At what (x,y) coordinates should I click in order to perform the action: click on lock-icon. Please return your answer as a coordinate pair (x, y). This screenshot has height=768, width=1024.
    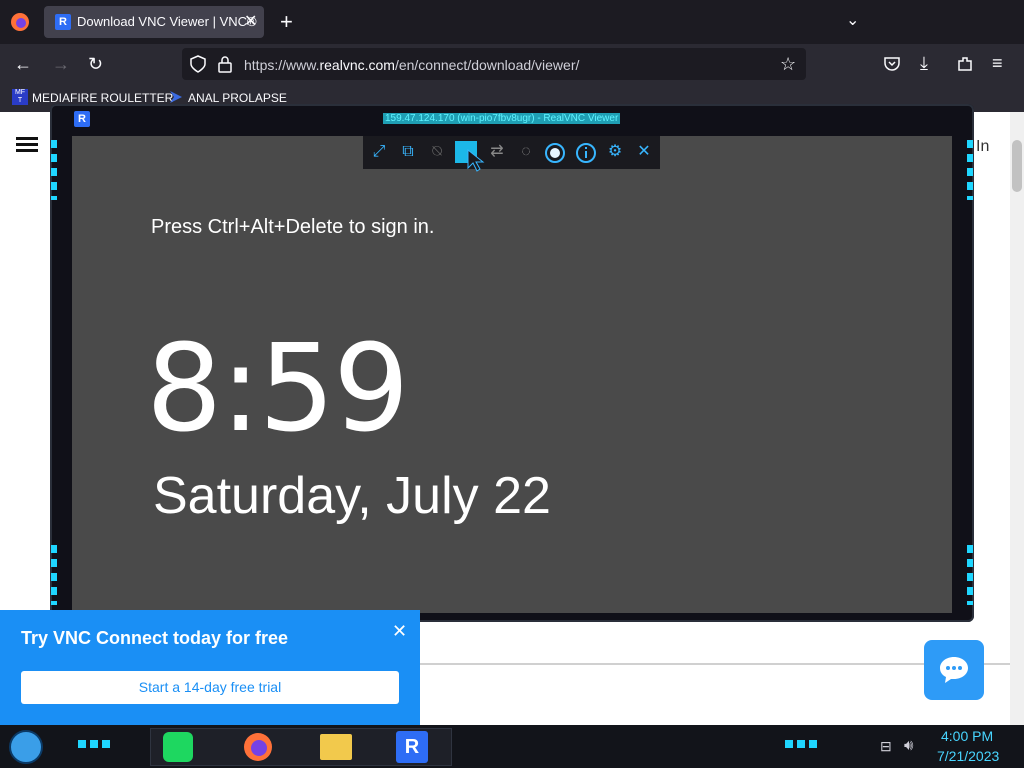
    Looking at the image, I should click on (225, 64).